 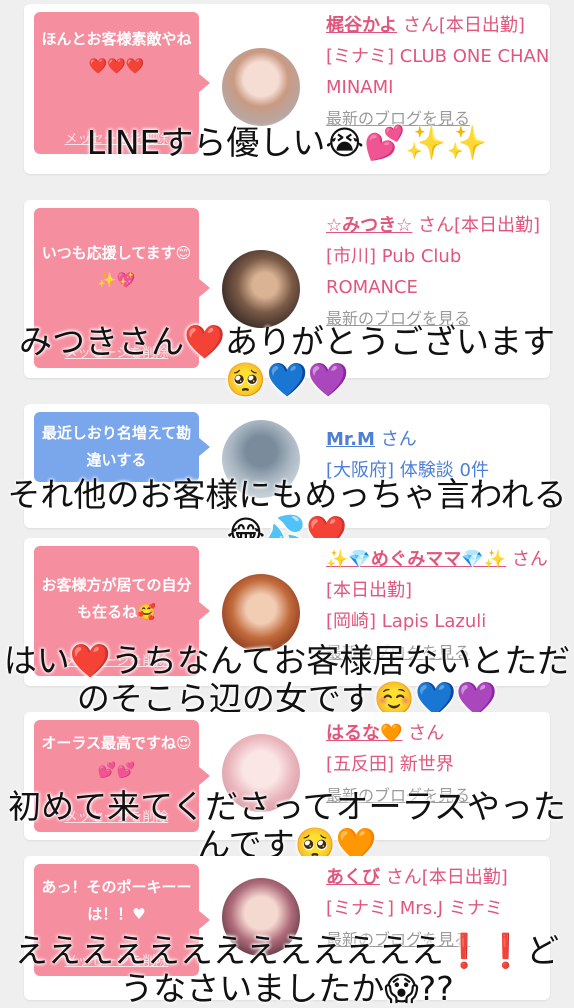 What do you see at coordinates (361, 25) in the screenshot?
I see `sender-name: 梶谷かよ` at bounding box center [361, 25].